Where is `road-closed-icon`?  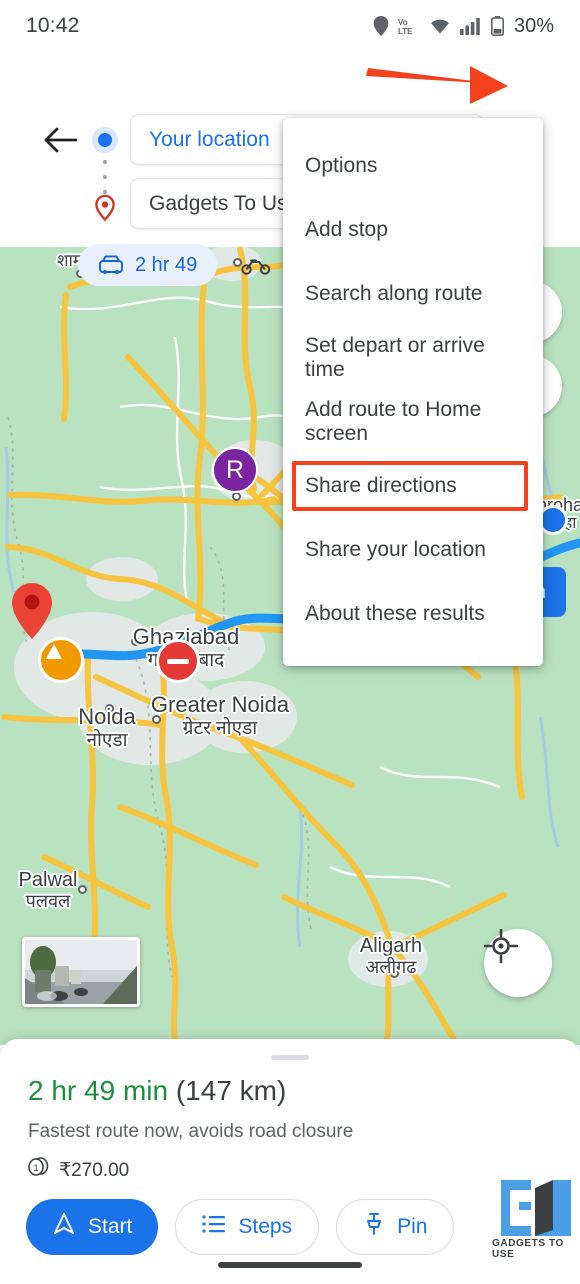
road-closed-icon is located at coordinates (178, 661).